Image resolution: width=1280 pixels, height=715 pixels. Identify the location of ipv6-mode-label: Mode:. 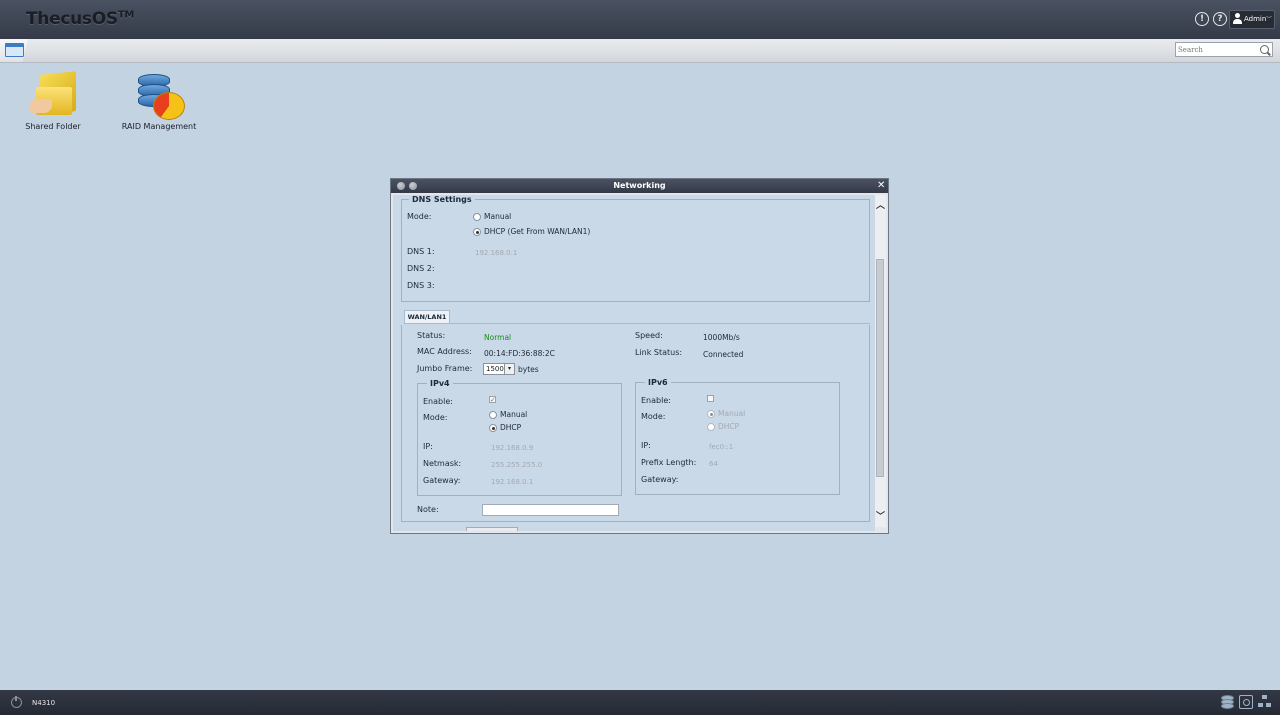
(653, 416).